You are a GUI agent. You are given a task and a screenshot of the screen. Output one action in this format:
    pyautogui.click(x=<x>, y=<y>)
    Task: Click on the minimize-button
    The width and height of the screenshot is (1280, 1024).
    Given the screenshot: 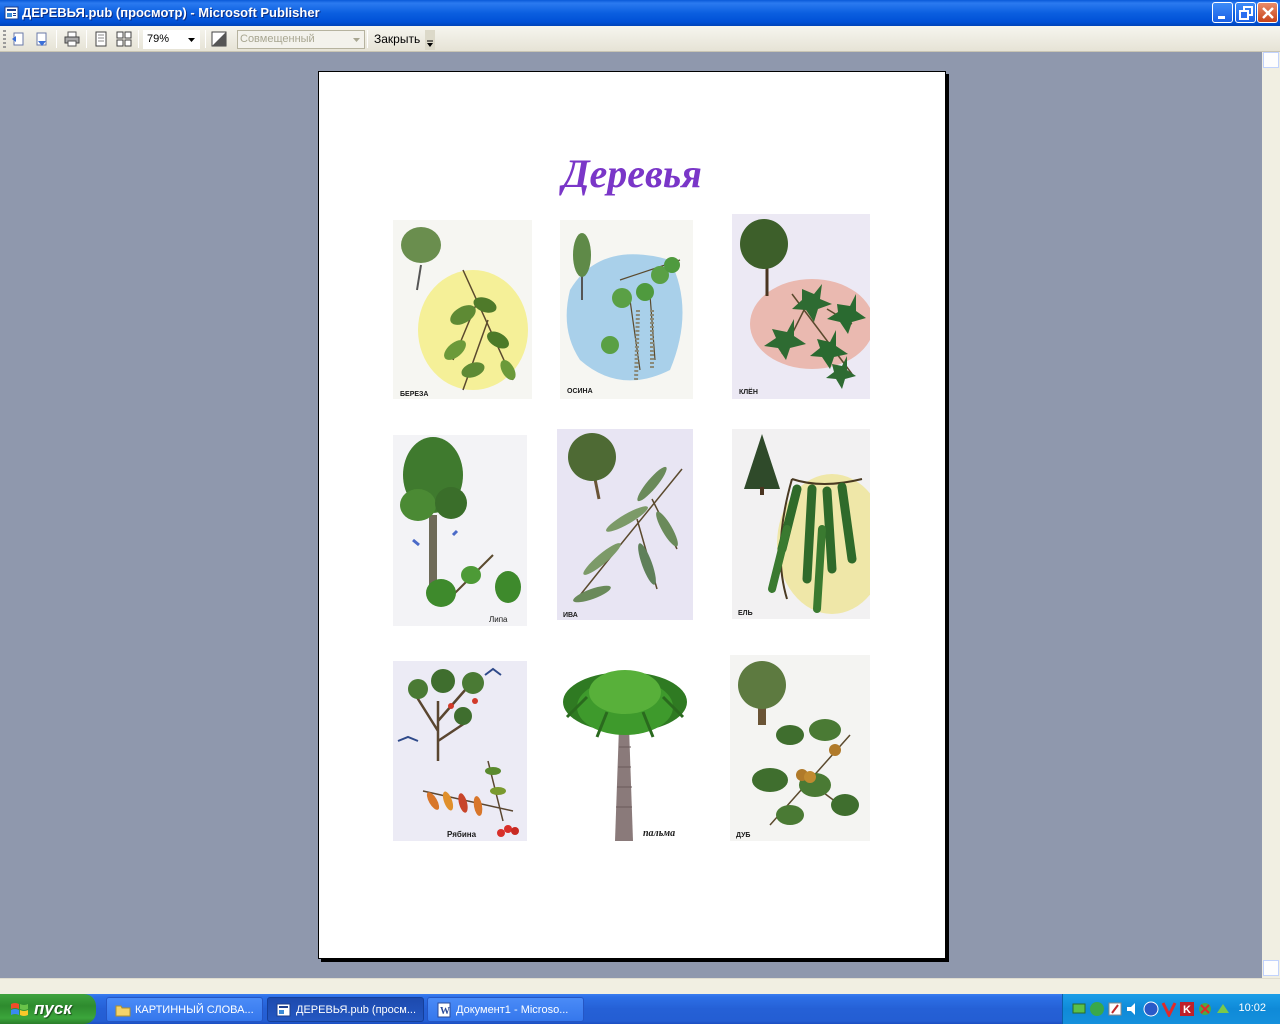 What is the action you would take?
    pyautogui.click(x=1222, y=12)
    